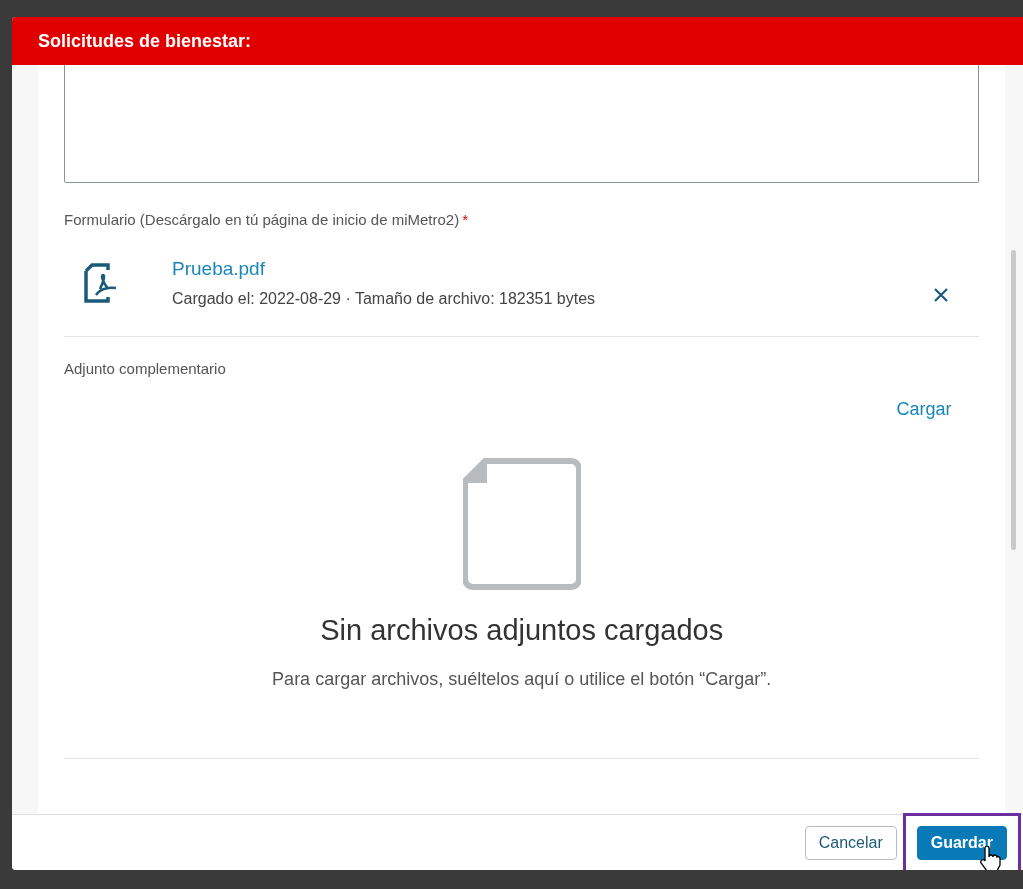 This screenshot has width=1023, height=889. Describe the element at coordinates (941, 295) in the screenshot. I see `close-icon` at that location.